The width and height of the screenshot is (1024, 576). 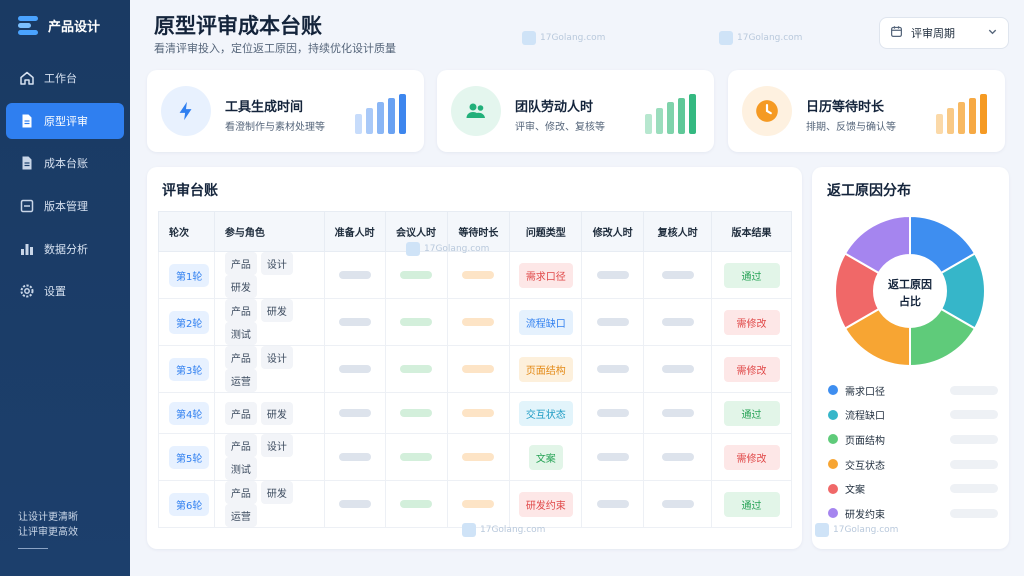 What do you see at coordinates (55, 292) in the screenshot?
I see `sidebar-item-label: 设置` at bounding box center [55, 292].